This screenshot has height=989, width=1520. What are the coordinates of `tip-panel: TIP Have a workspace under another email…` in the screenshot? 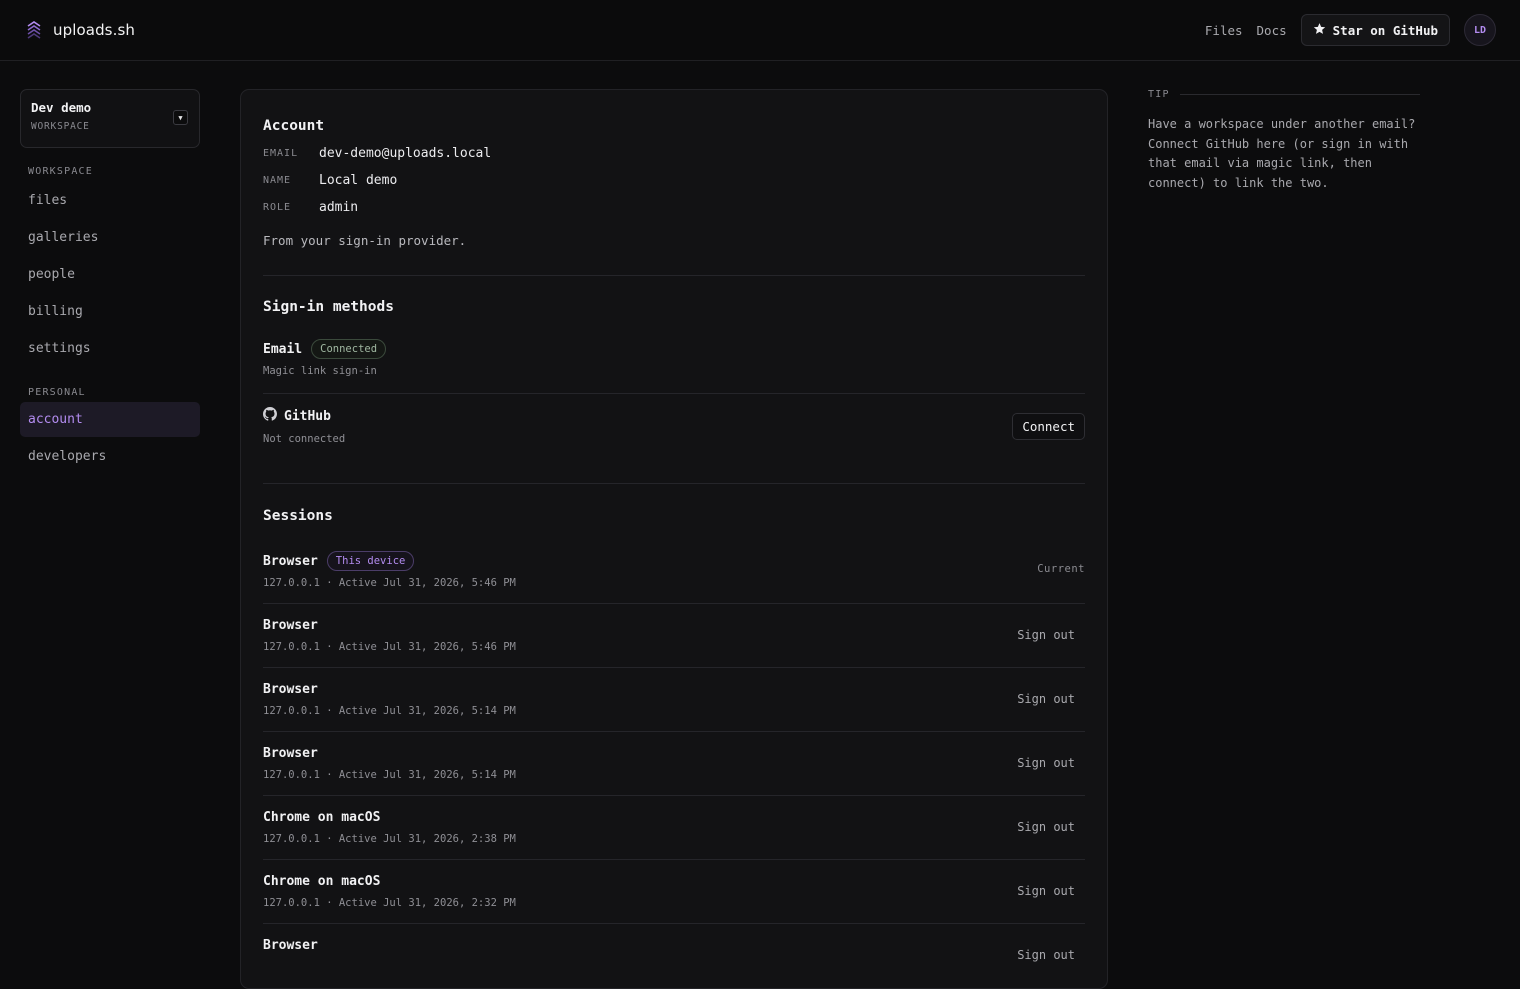 It's located at (1284, 141).